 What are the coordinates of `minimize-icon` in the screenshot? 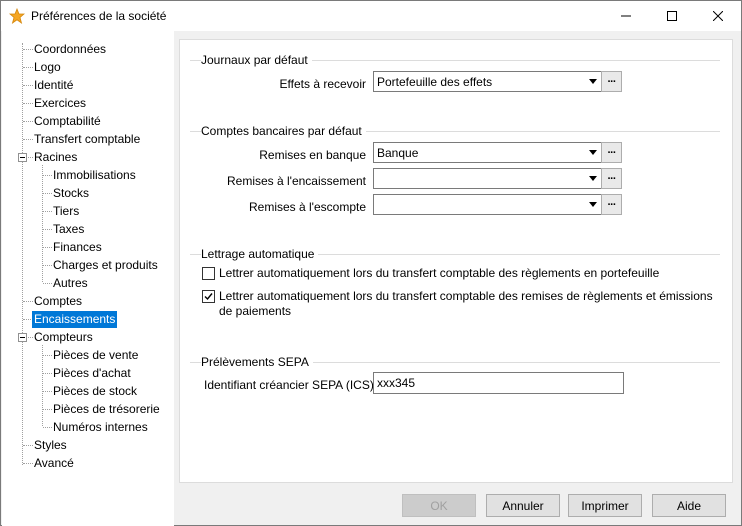 It's located at (626, 16).